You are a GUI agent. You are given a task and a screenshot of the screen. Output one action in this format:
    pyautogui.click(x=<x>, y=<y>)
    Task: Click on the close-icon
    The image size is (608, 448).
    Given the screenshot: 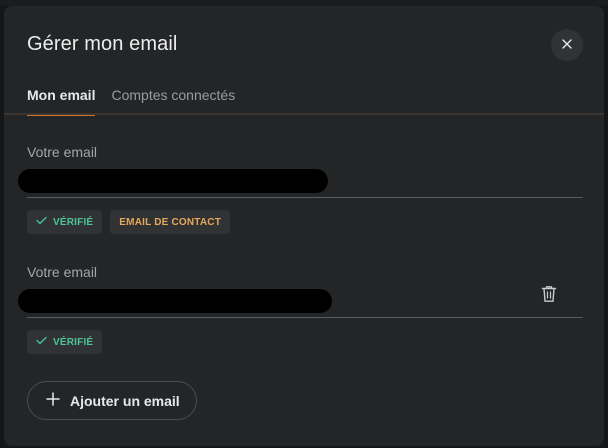 What is the action you would take?
    pyautogui.click(x=567, y=45)
    